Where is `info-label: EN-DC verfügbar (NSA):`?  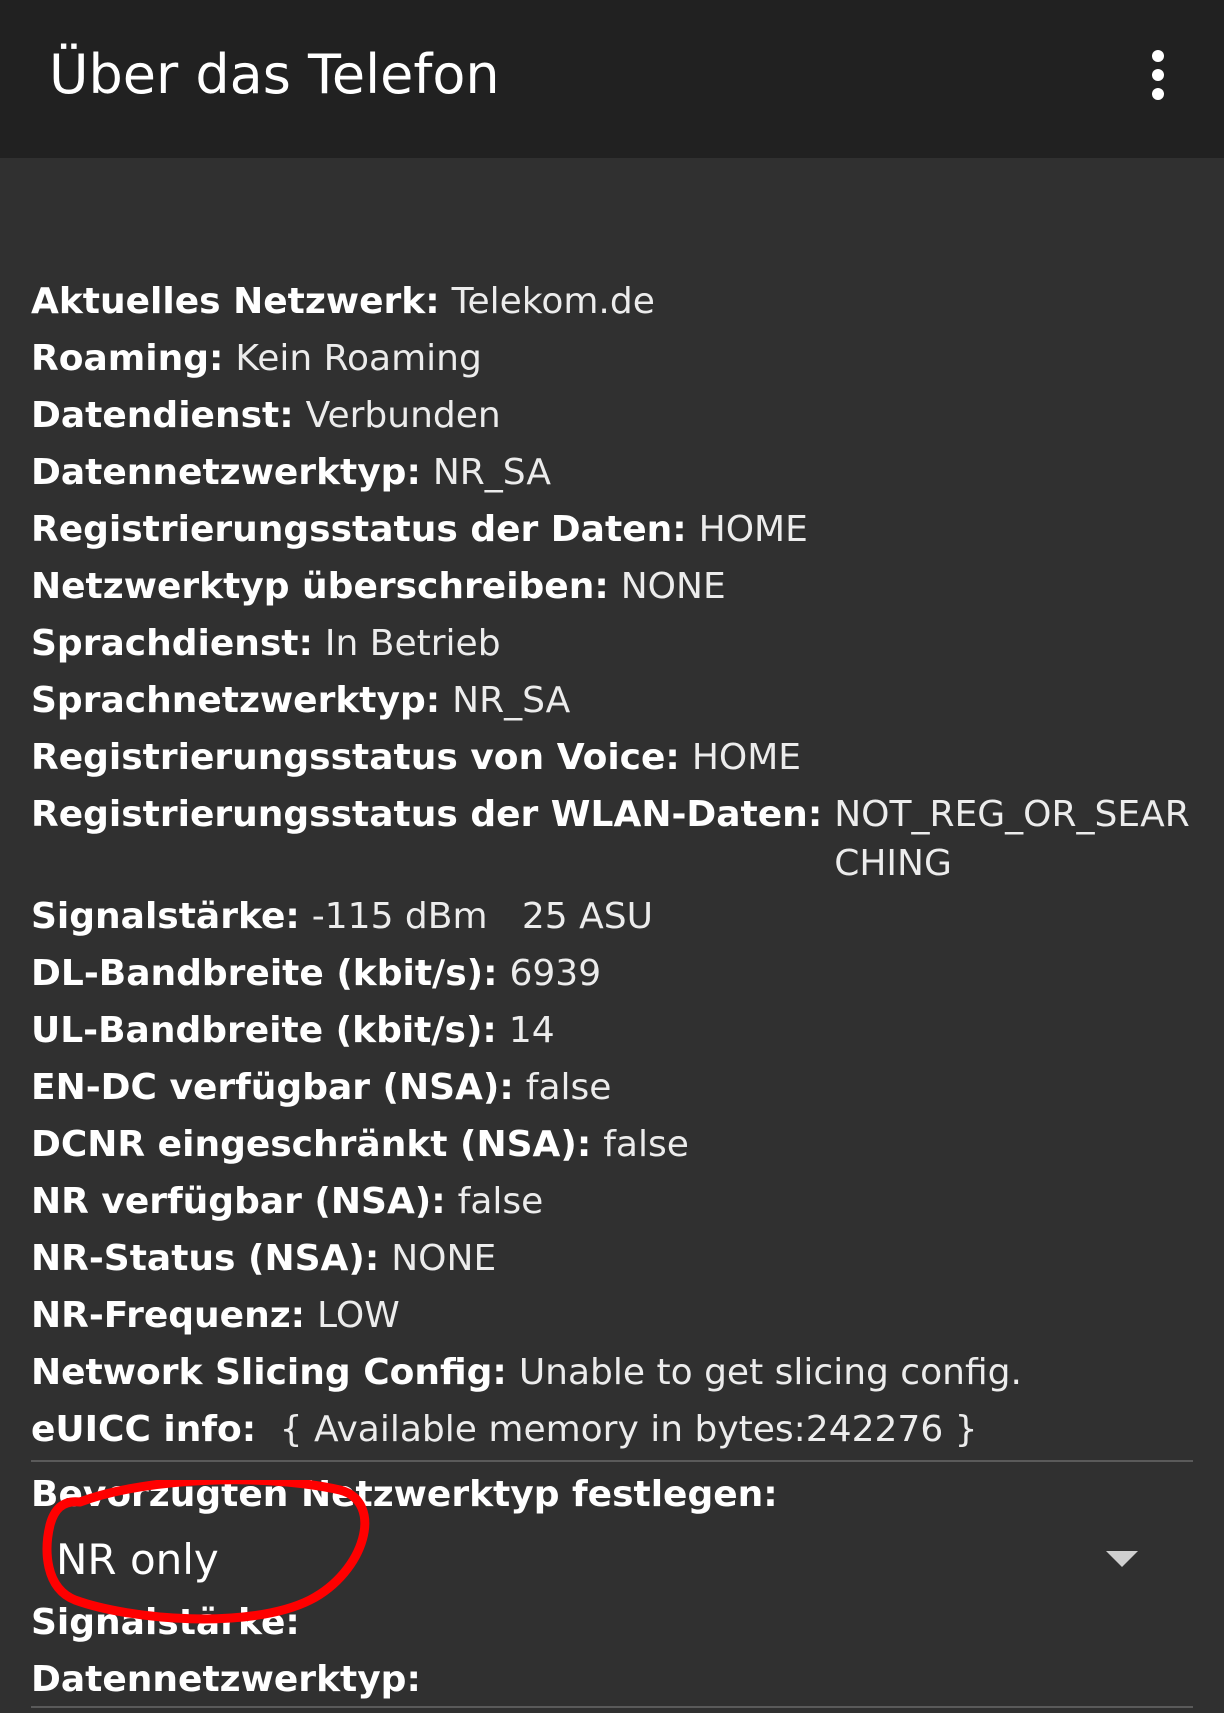
info-label: EN-DC verfügbar (NSA): is located at coordinates (272, 1087).